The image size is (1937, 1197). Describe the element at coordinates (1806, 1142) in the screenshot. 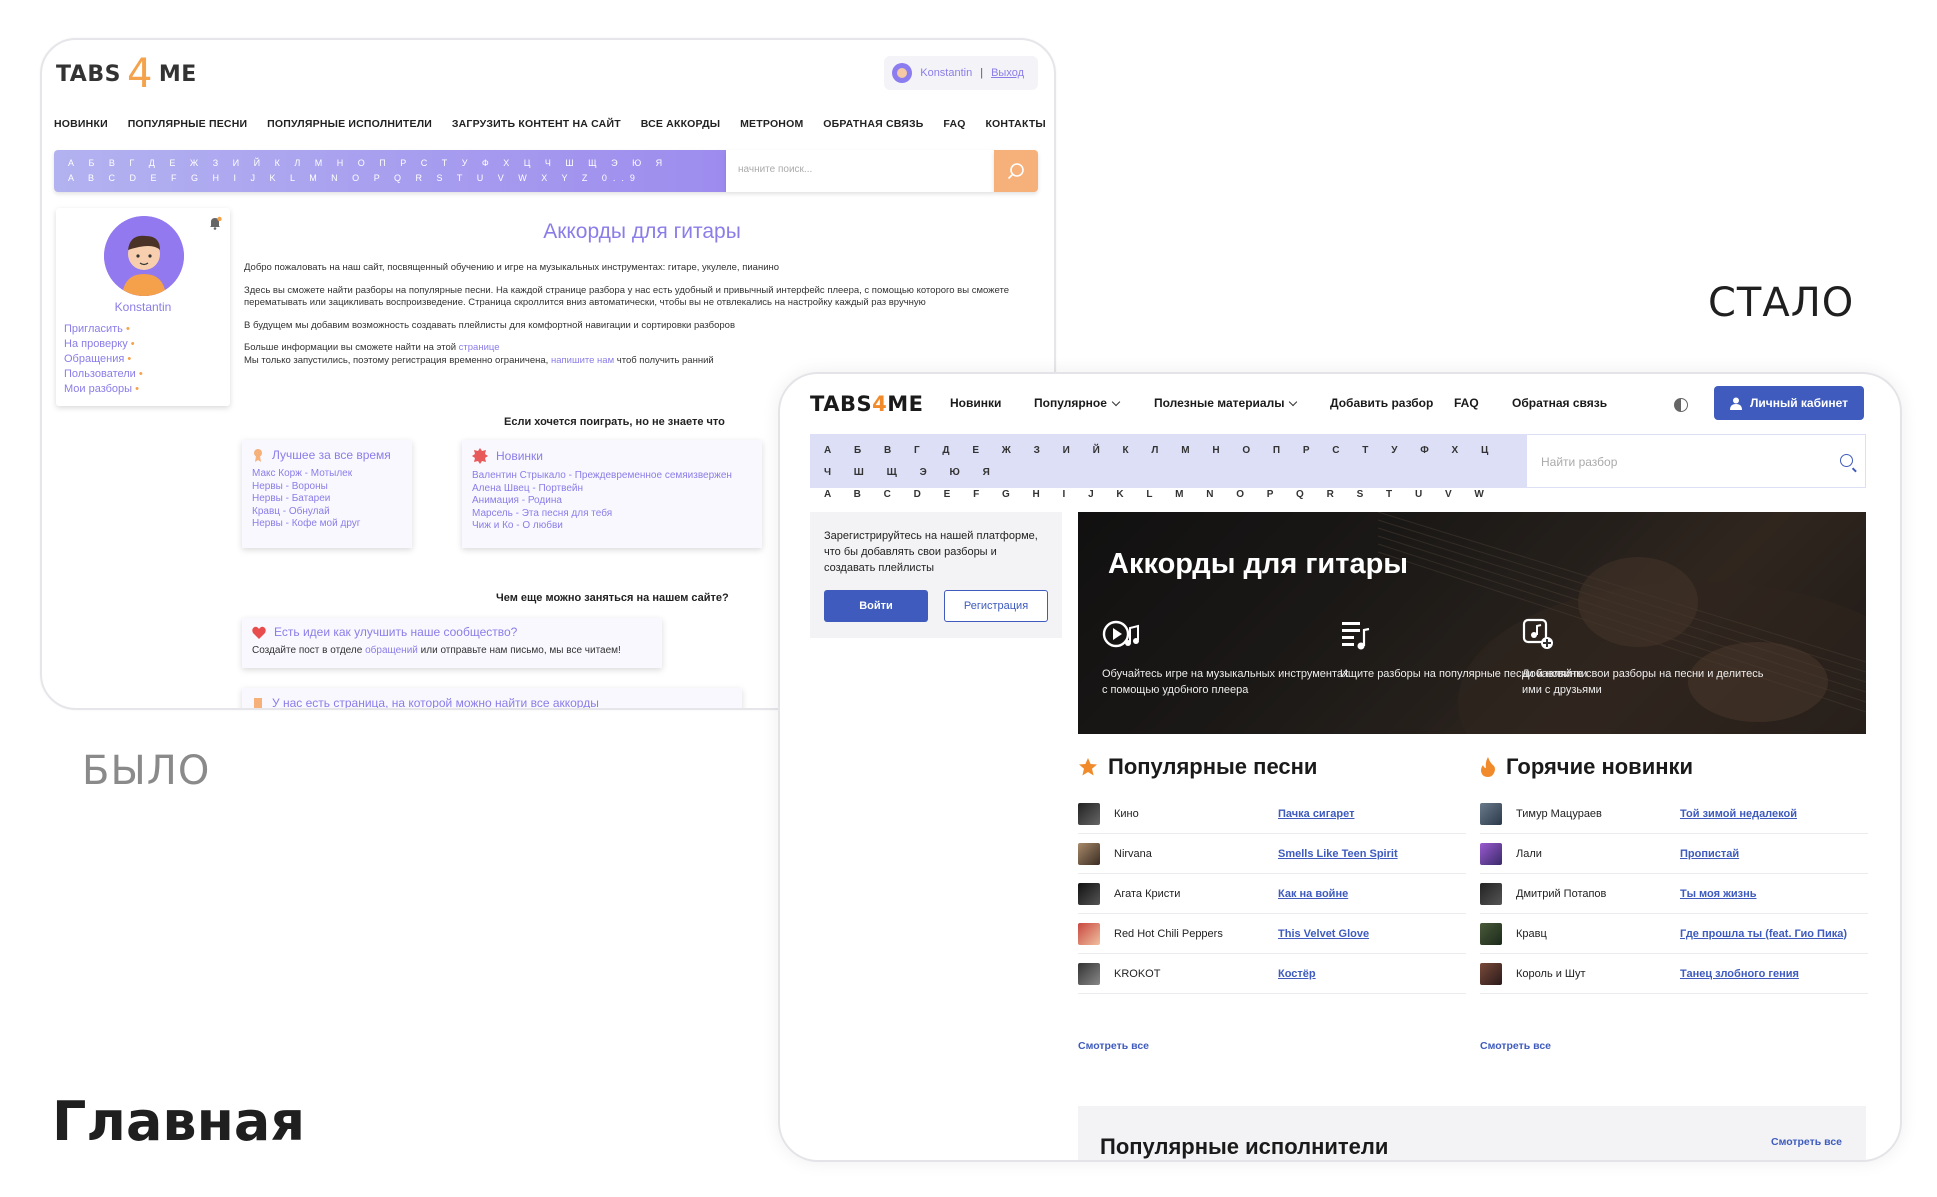

I see `see-all-artists-link: Смотреть все` at that location.